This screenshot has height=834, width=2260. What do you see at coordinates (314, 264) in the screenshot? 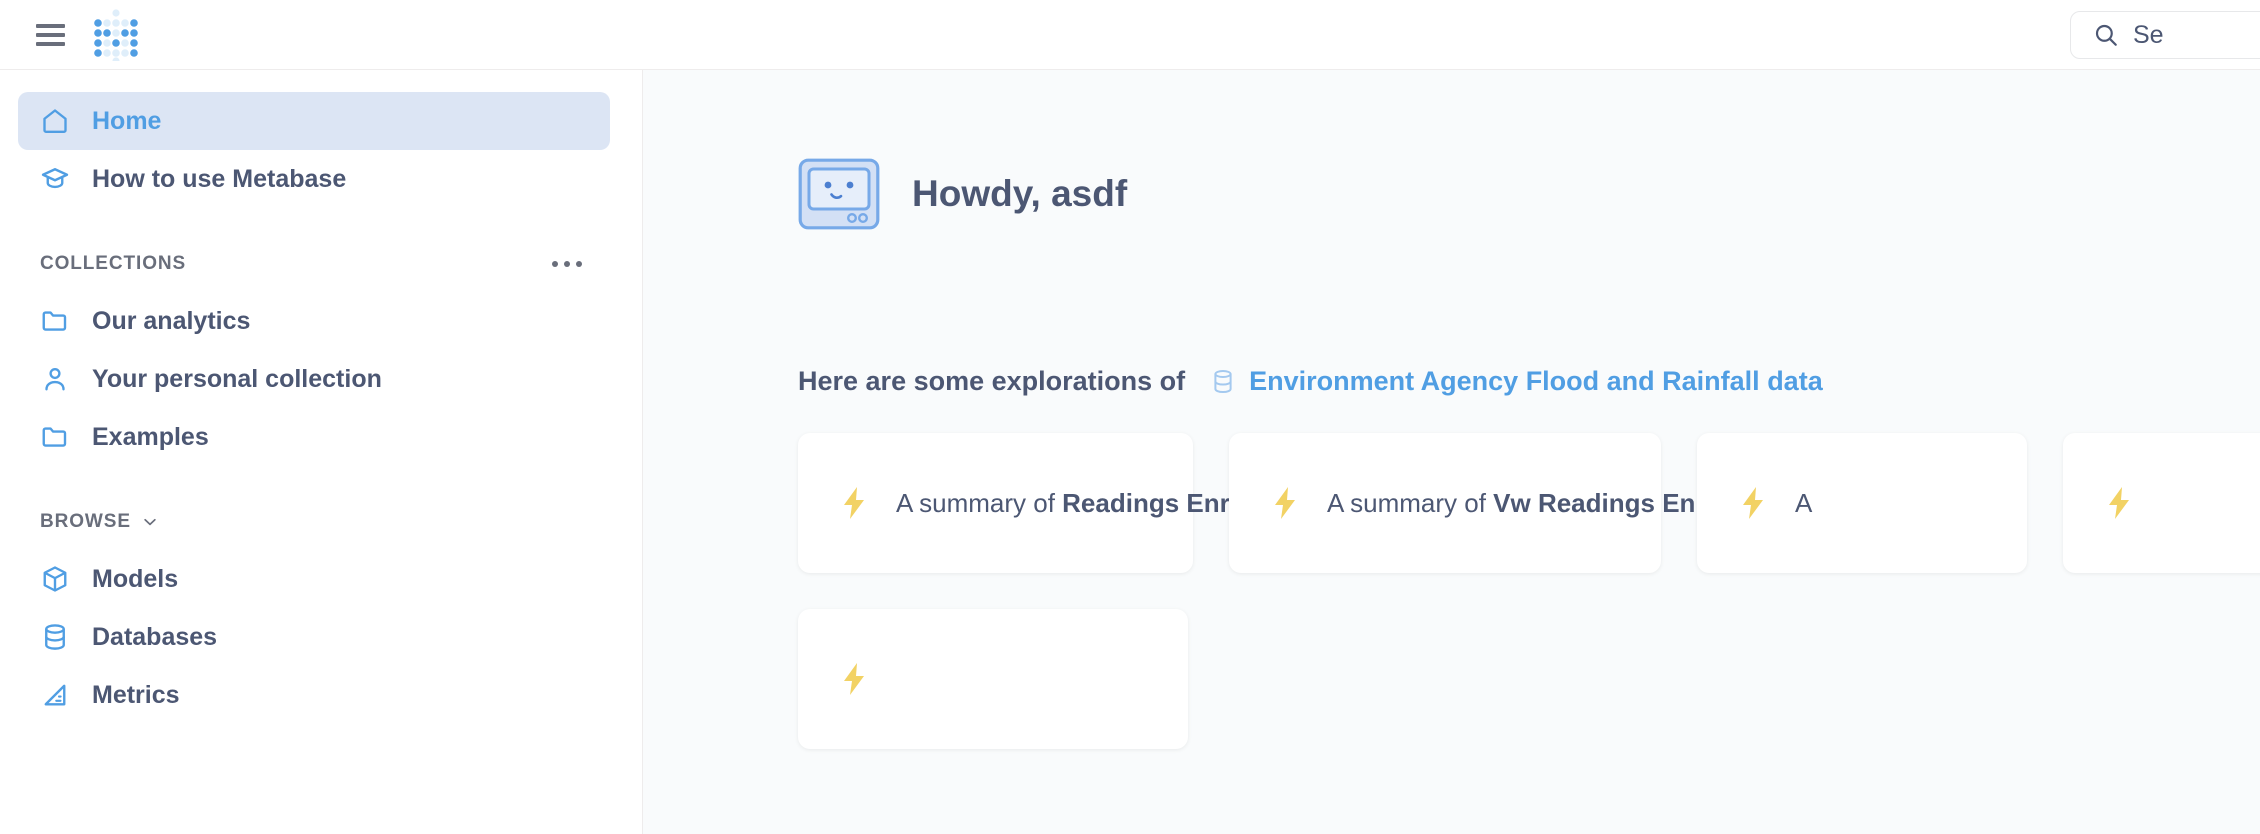
I see `collections-section-header: COLLECTIONS` at bounding box center [314, 264].